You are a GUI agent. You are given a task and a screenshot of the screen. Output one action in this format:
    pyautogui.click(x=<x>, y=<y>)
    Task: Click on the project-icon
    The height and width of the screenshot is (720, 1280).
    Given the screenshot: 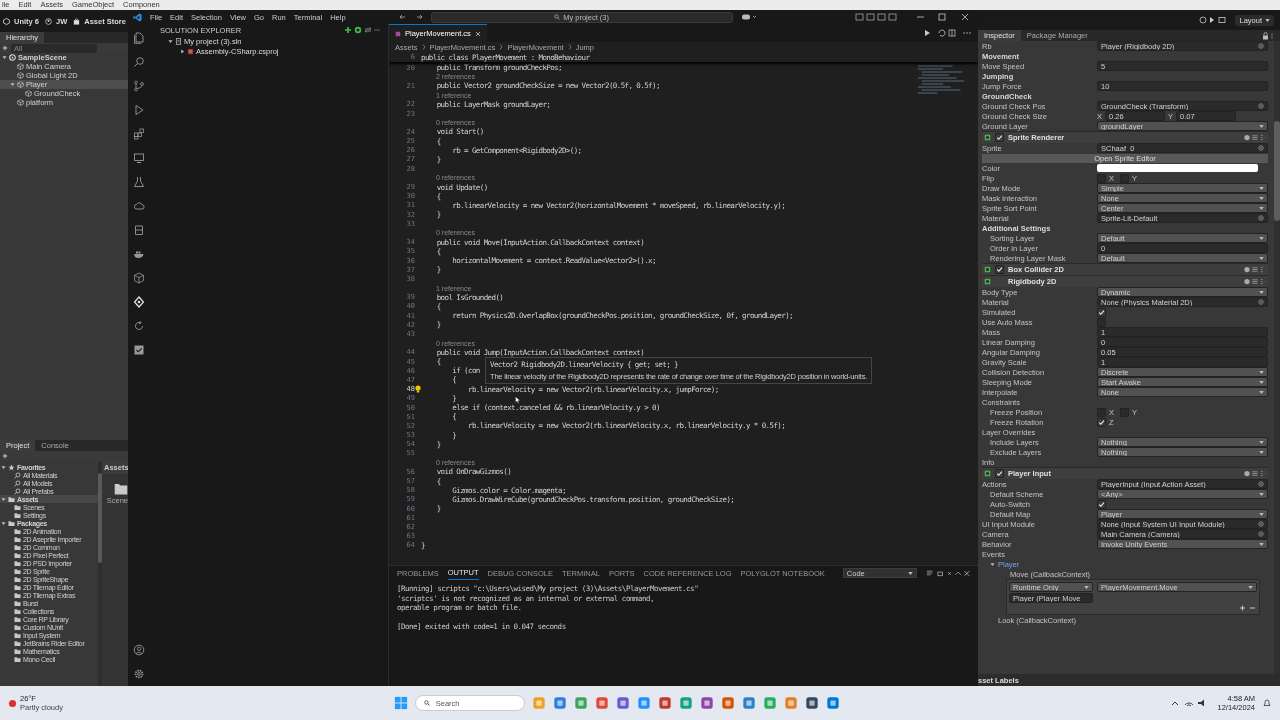 What is the action you would take?
    pyautogui.click(x=190, y=51)
    